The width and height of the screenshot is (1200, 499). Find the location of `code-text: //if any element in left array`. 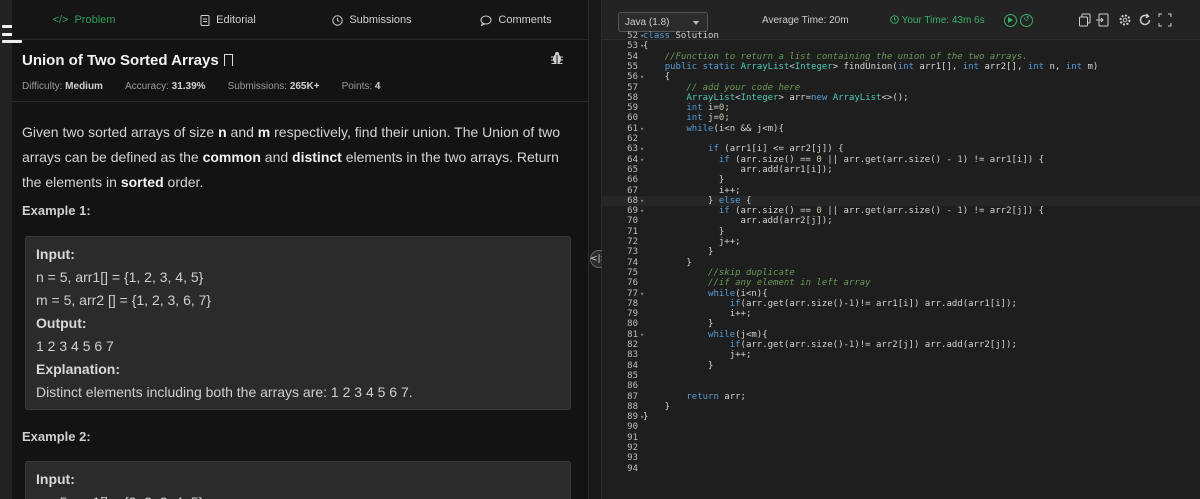

code-text: //if any element in left array is located at coordinates (789, 283).